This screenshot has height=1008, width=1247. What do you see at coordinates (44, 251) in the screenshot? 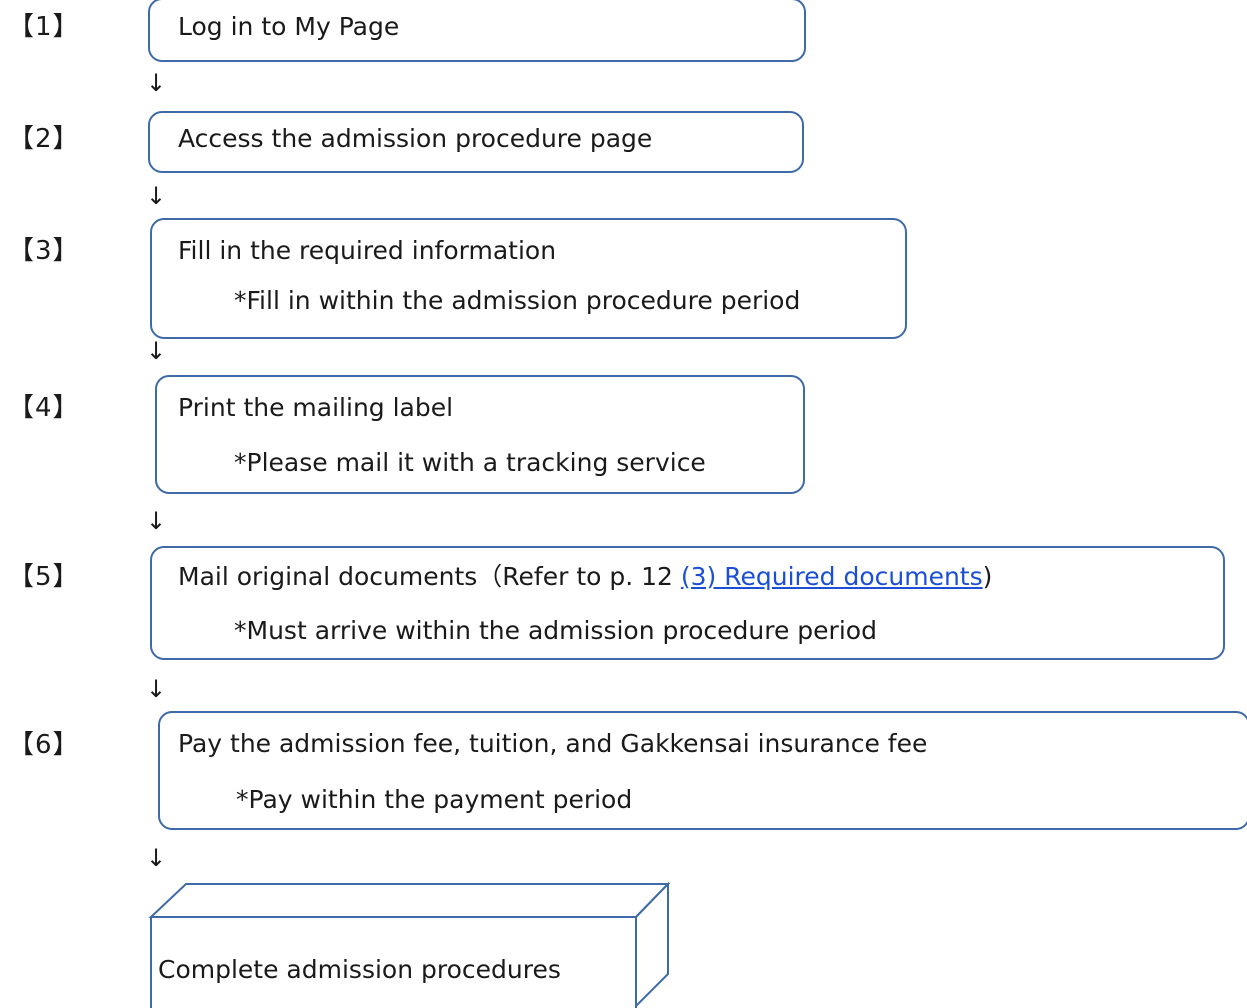
I see `step-3-number: 【3】` at bounding box center [44, 251].